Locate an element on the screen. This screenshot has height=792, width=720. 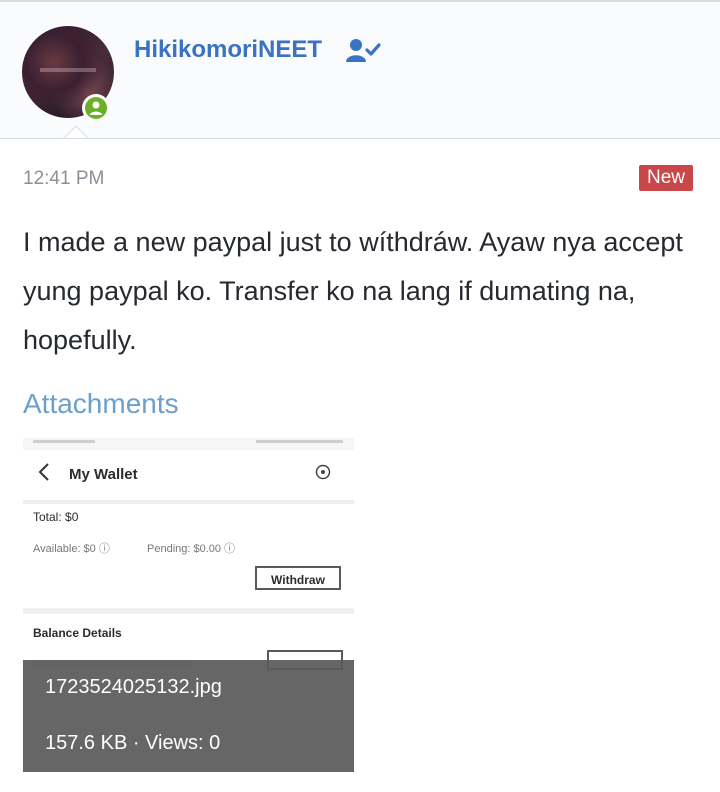
attachment-filename: 1723524025132.jpg is located at coordinates (133, 687).